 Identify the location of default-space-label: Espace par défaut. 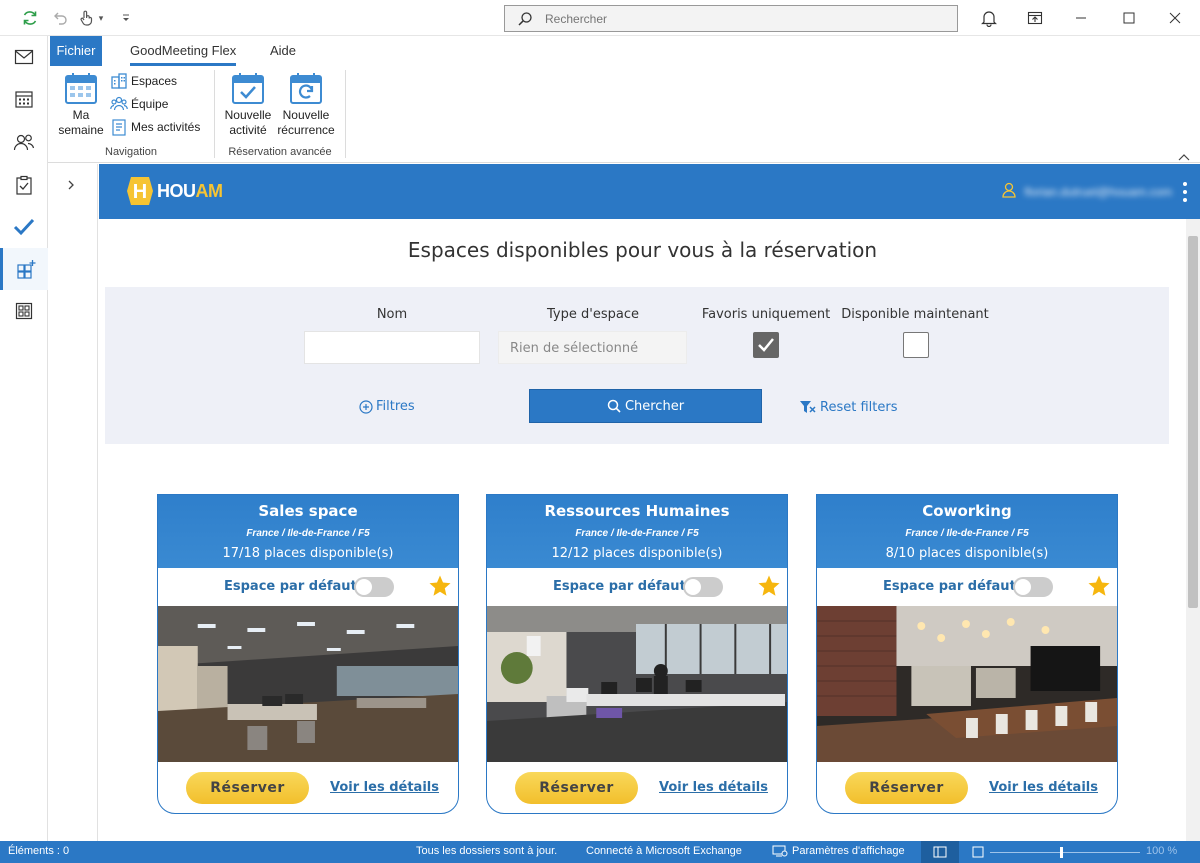
(290, 586).